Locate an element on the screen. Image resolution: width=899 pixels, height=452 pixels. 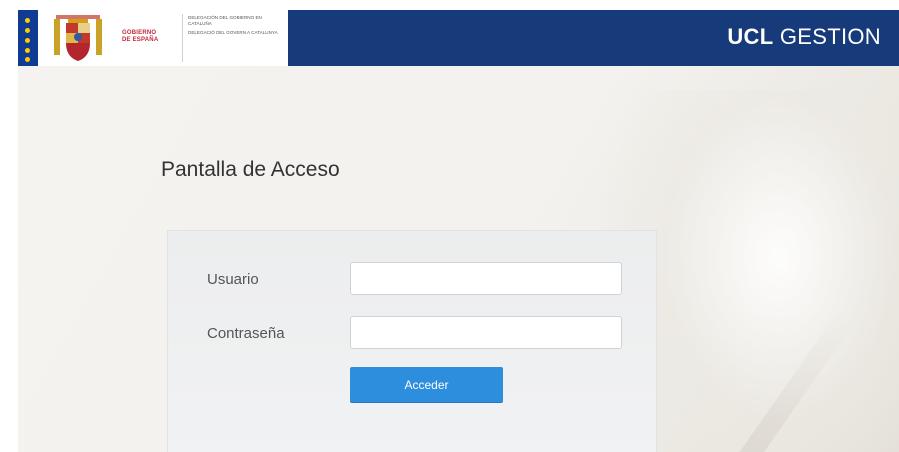
username-input is located at coordinates (486, 278).